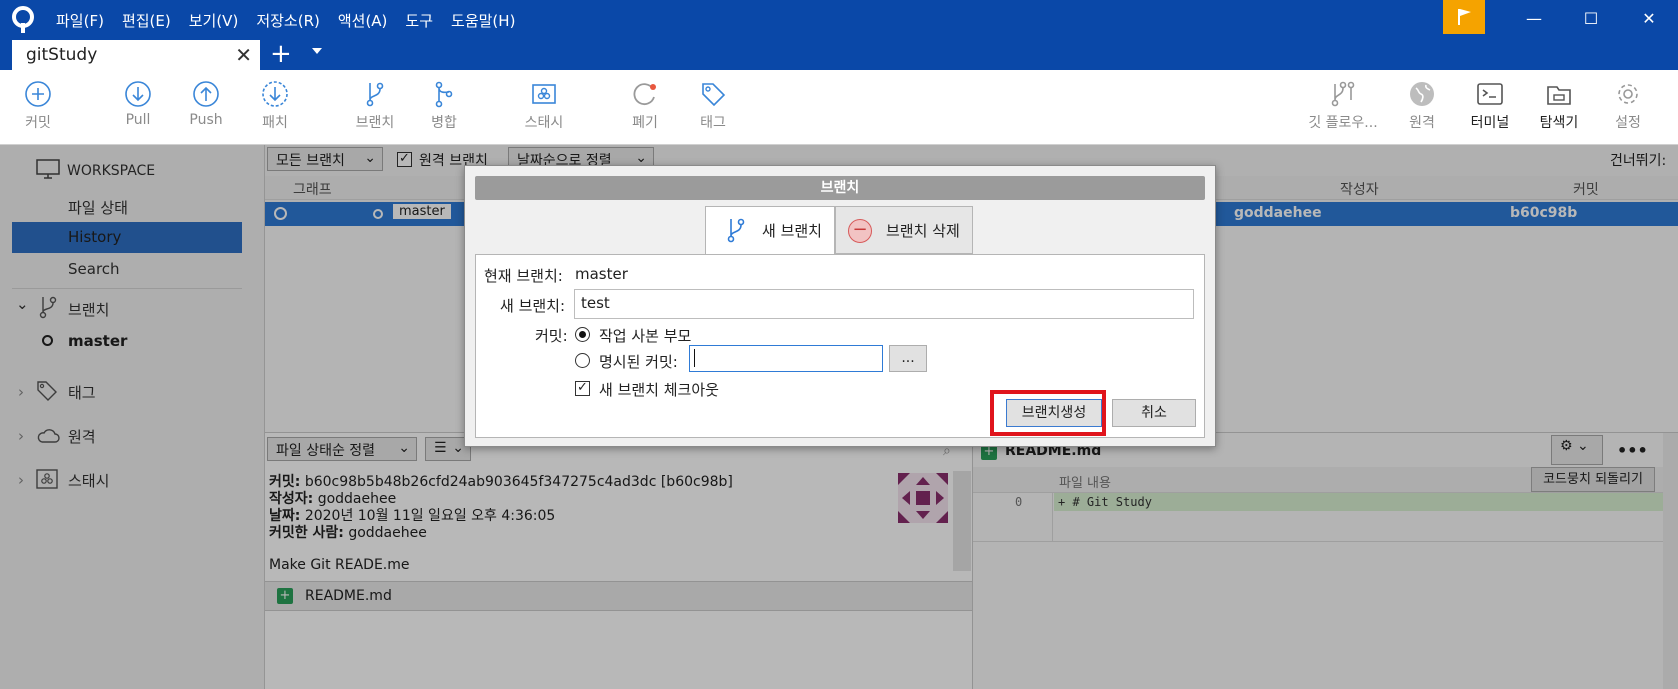 This screenshot has height=689, width=1678. I want to click on menu-file: 파일(F), so click(80, 20).